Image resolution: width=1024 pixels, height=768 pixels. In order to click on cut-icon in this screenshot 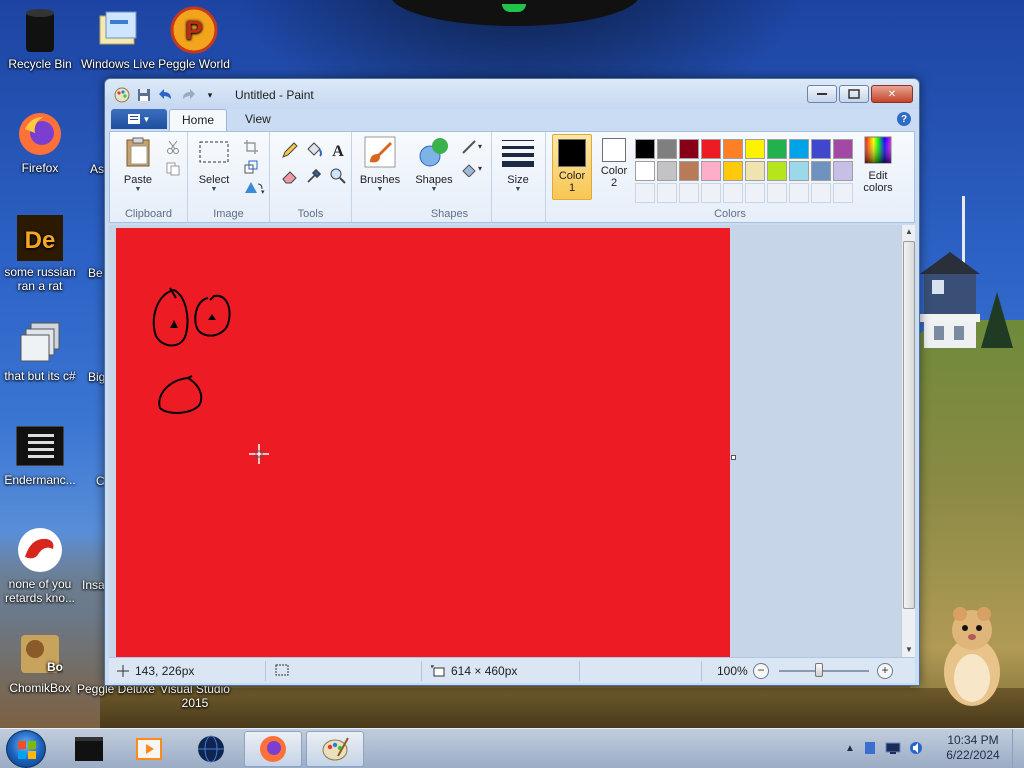, I will do `click(173, 147)`.